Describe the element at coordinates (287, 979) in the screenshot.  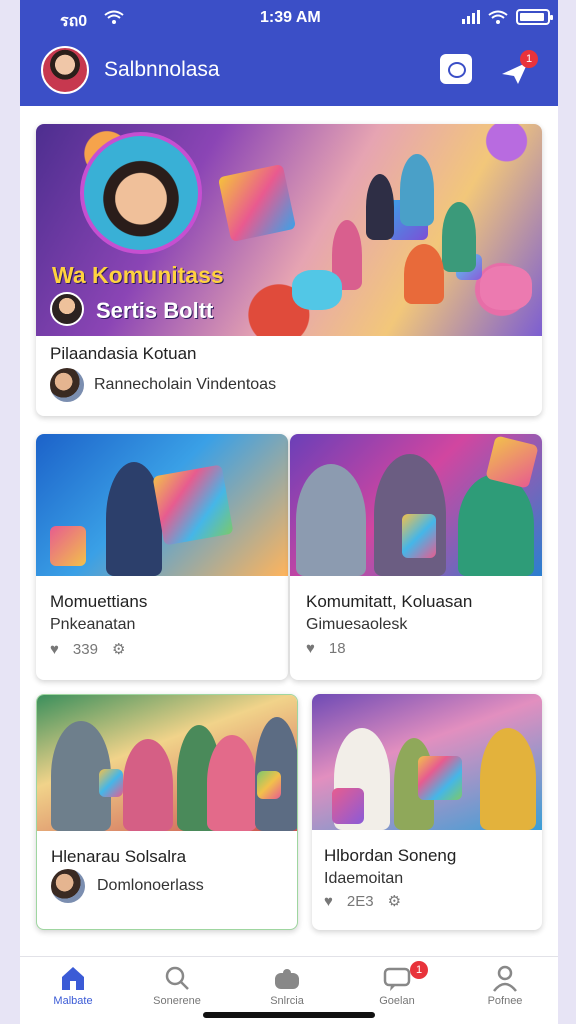
I see `store-icon` at that location.